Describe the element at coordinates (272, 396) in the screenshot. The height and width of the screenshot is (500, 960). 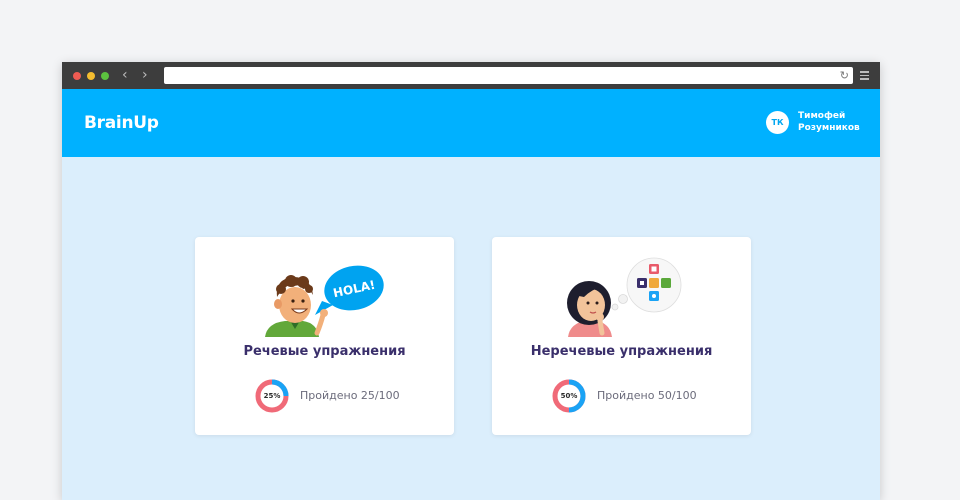
I see `progress-percent: 25%` at that location.